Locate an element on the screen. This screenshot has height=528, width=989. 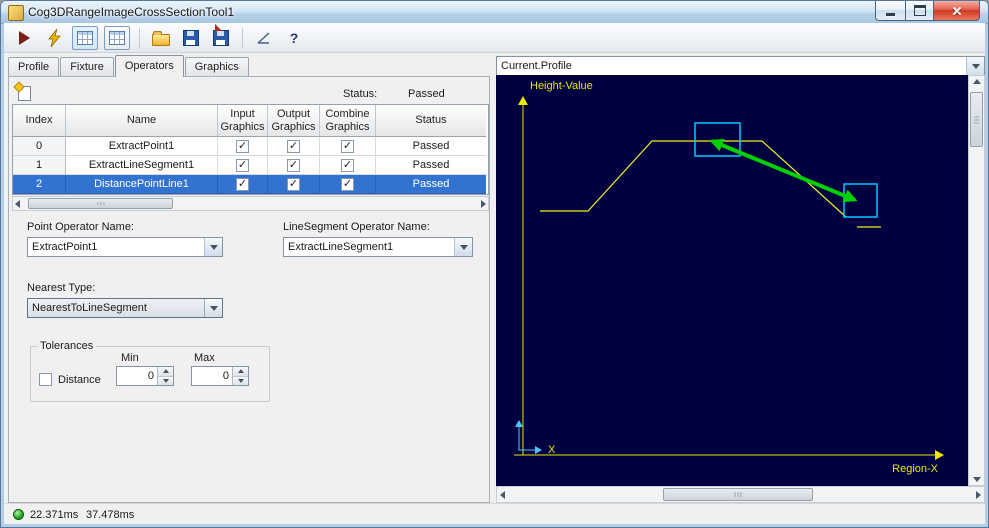
cell-name: ExtractPoint1 is located at coordinates (142, 146).